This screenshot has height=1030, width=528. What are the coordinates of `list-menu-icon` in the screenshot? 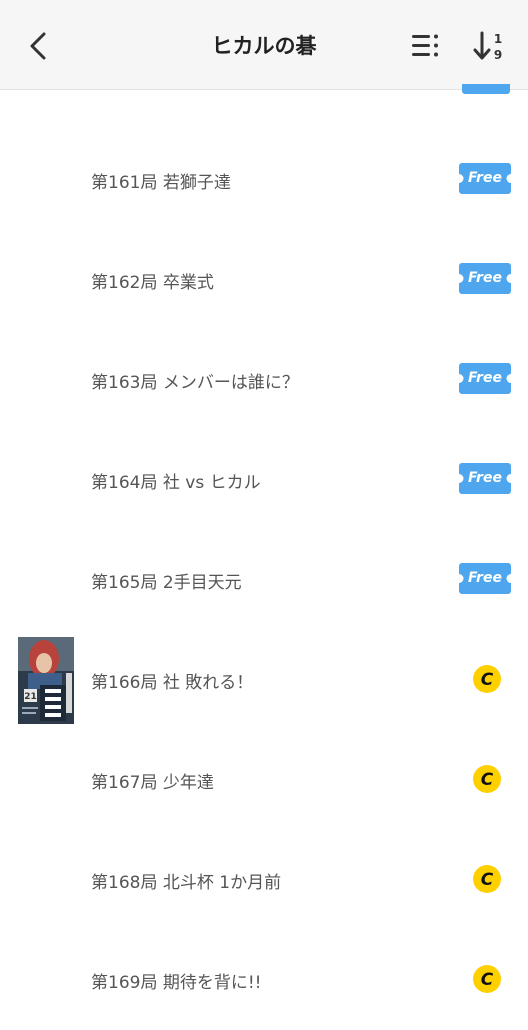 It's located at (425, 45).